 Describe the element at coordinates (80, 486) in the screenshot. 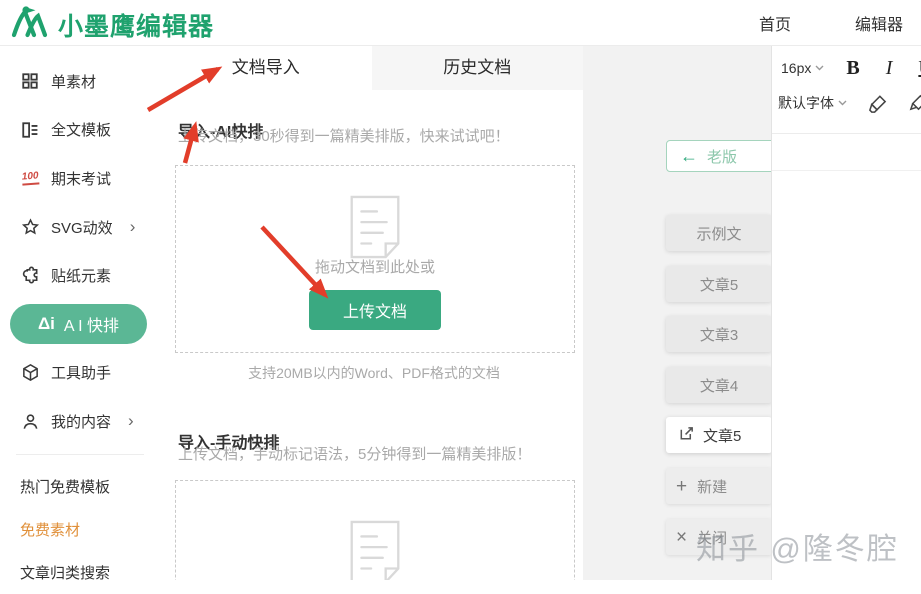

I see `sidebar-link-0: 热门免费模板` at that location.